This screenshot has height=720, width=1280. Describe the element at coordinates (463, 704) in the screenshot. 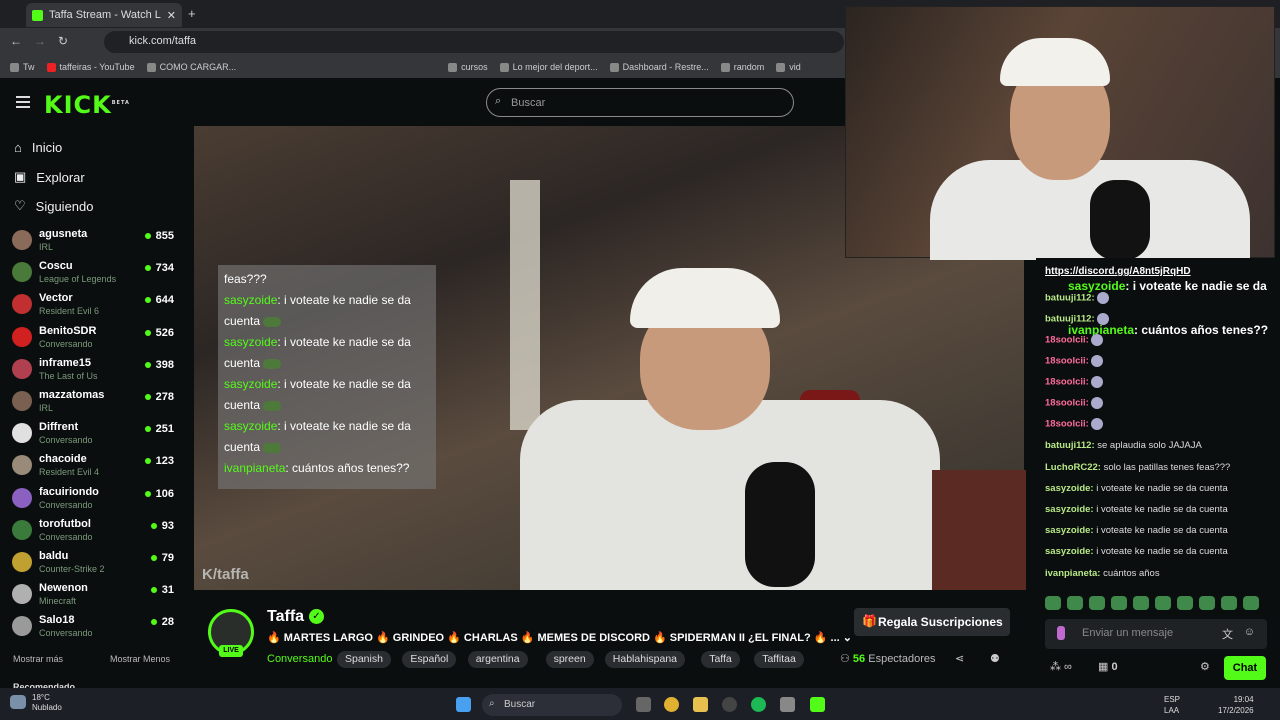

I see `windows-start-icon` at that location.